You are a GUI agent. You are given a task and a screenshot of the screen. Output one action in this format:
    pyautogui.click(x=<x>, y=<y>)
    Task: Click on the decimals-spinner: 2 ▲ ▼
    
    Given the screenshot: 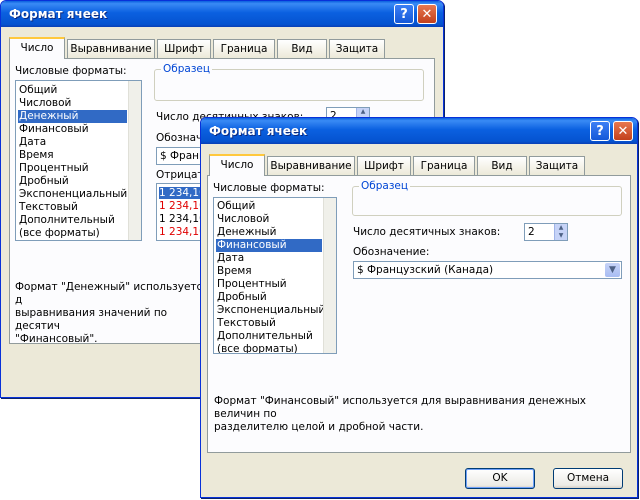 What is the action you would take?
    pyautogui.click(x=546, y=232)
    